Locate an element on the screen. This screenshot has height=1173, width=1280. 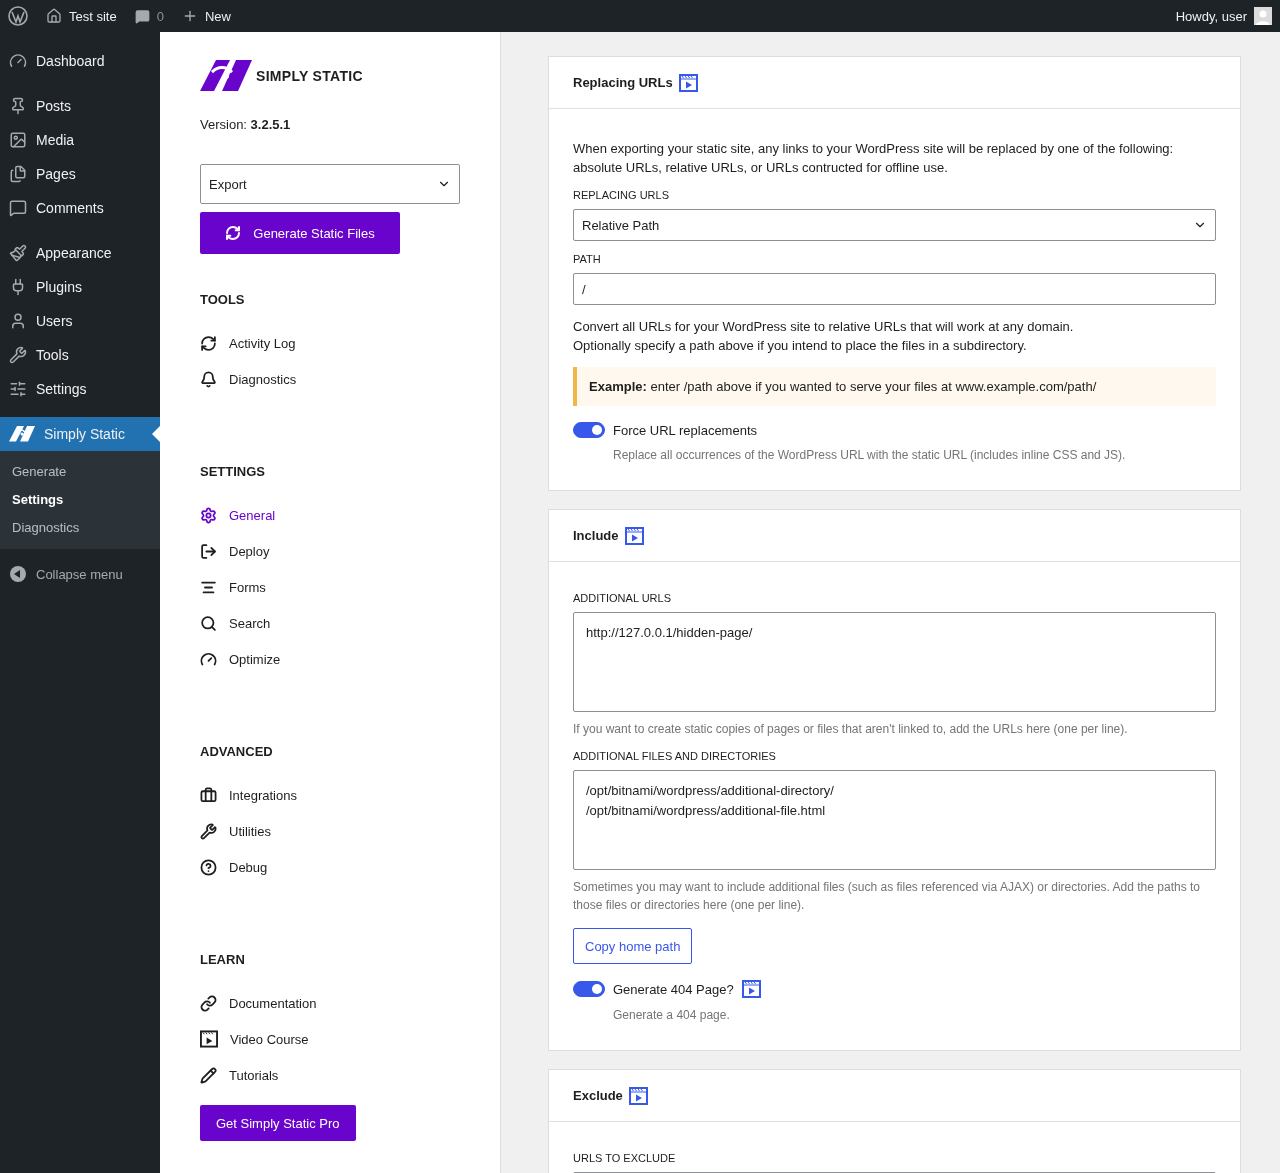
help-text: Sometimes you may want to include additional files (such as files referenced via AJAX) or directories. Add the paths to those files or directories here (one per line). is located at coordinates (887, 896).